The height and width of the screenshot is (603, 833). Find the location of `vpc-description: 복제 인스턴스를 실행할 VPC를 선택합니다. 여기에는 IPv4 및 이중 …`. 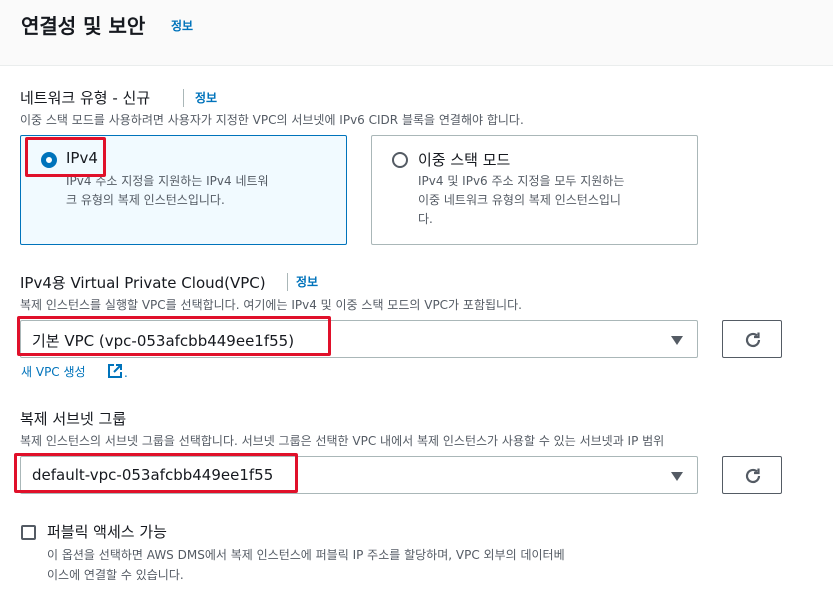

vpc-description: 복제 인스턴스를 실행할 VPC를 선택합니다. 여기에는 IPv4 및 이중 … is located at coordinates (271, 305).